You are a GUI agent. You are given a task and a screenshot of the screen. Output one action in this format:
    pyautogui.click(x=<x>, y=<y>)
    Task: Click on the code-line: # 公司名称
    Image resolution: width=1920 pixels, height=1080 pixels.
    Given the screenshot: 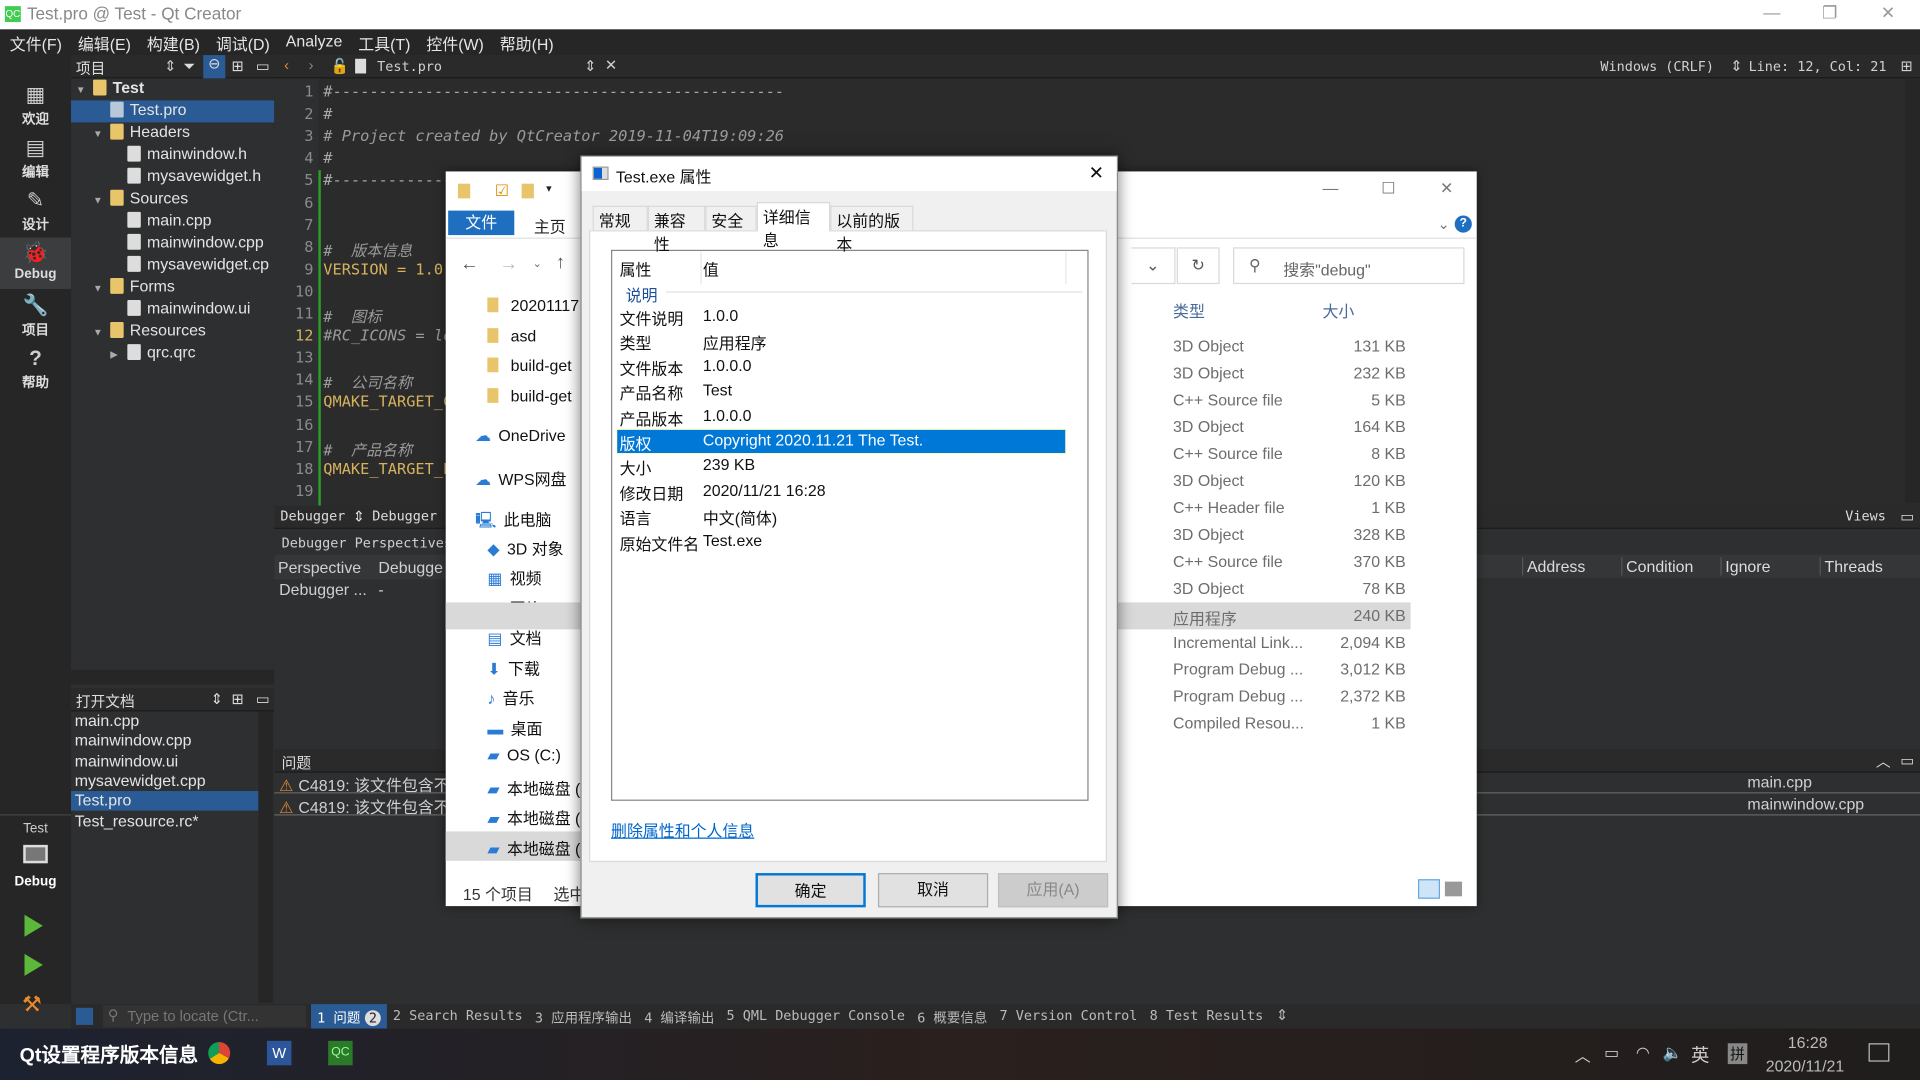 What is the action you would take?
    pyautogui.click(x=367, y=381)
    